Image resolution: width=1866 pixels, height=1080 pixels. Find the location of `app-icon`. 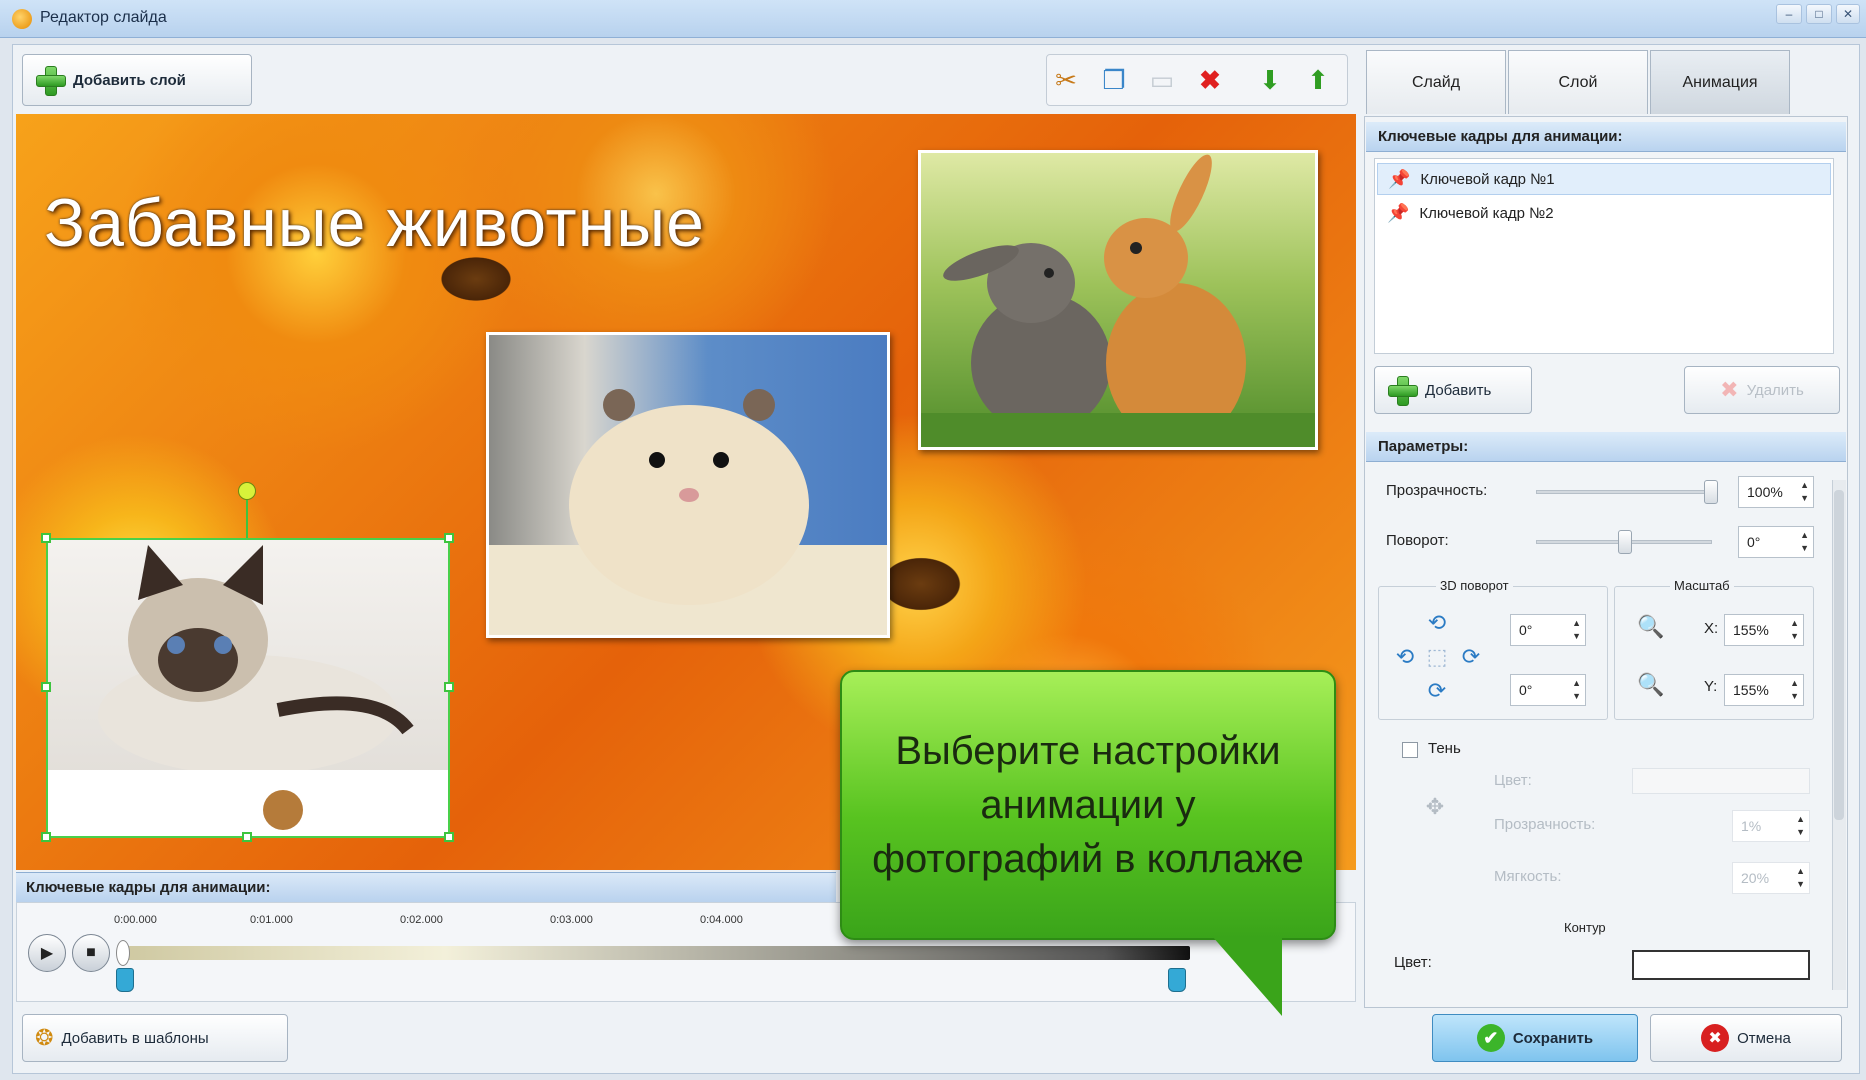

app-icon is located at coordinates (22, 19).